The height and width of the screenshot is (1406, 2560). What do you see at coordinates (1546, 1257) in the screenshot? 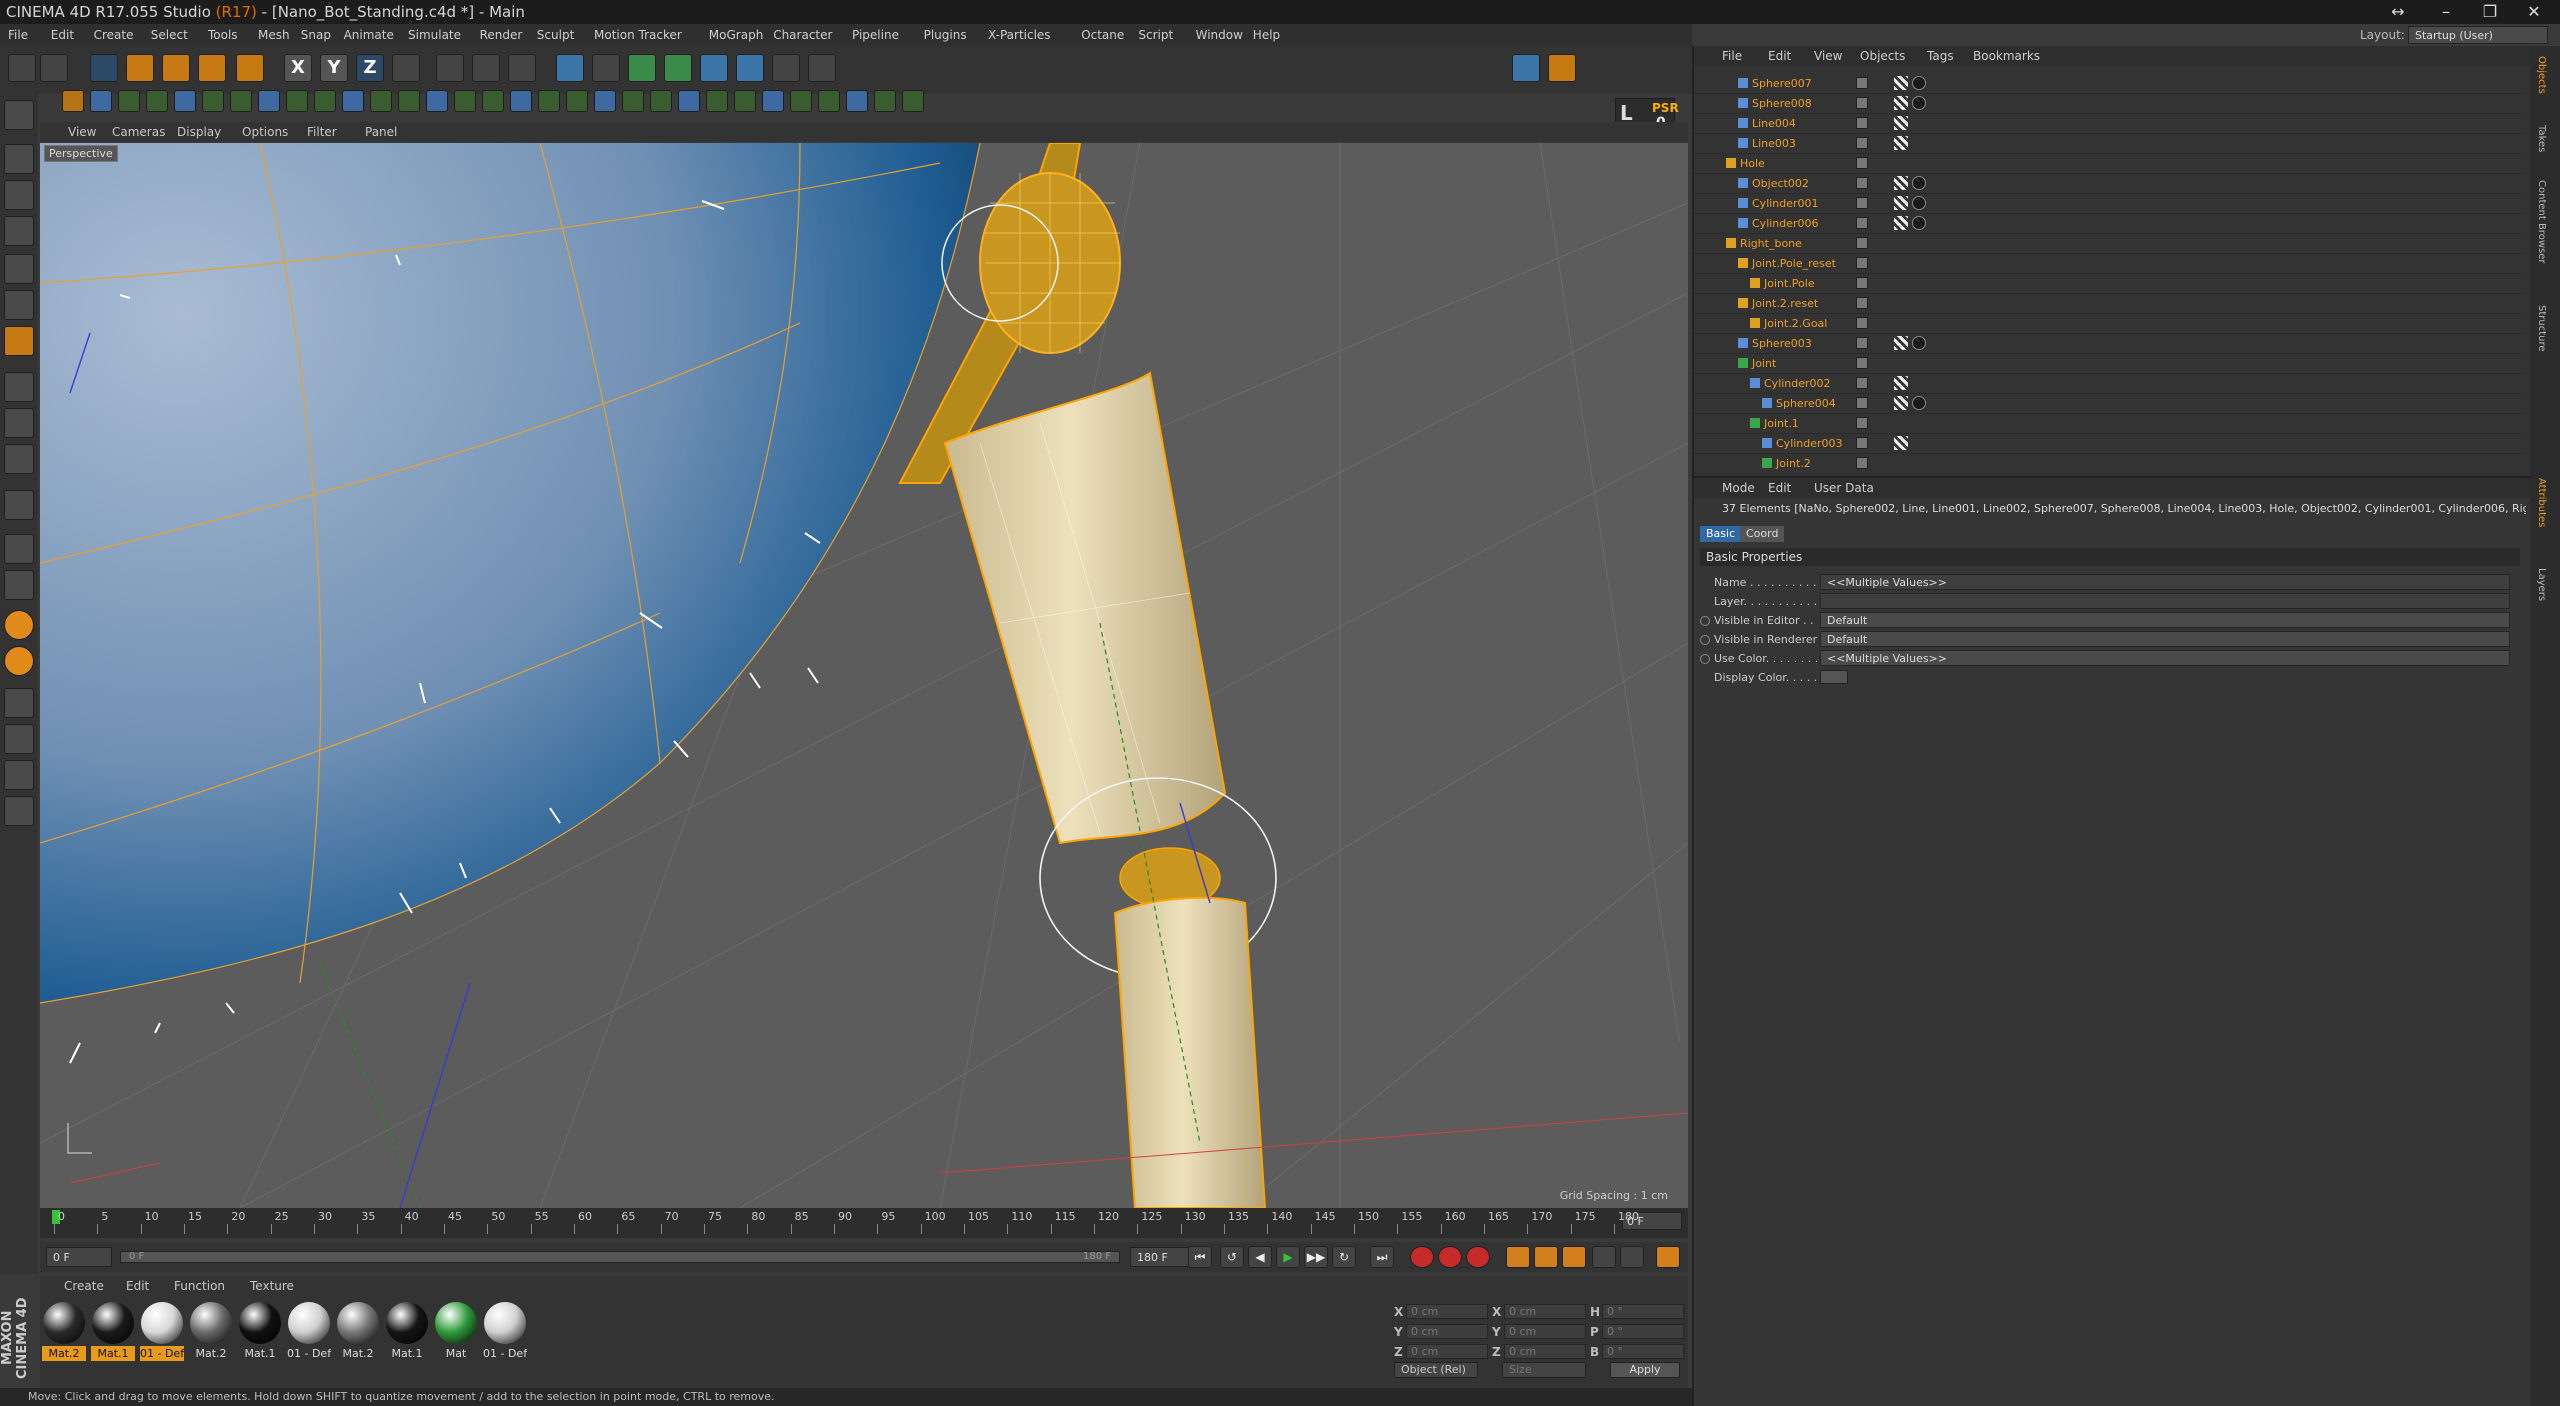
I see `scale-key-icon` at bounding box center [1546, 1257].